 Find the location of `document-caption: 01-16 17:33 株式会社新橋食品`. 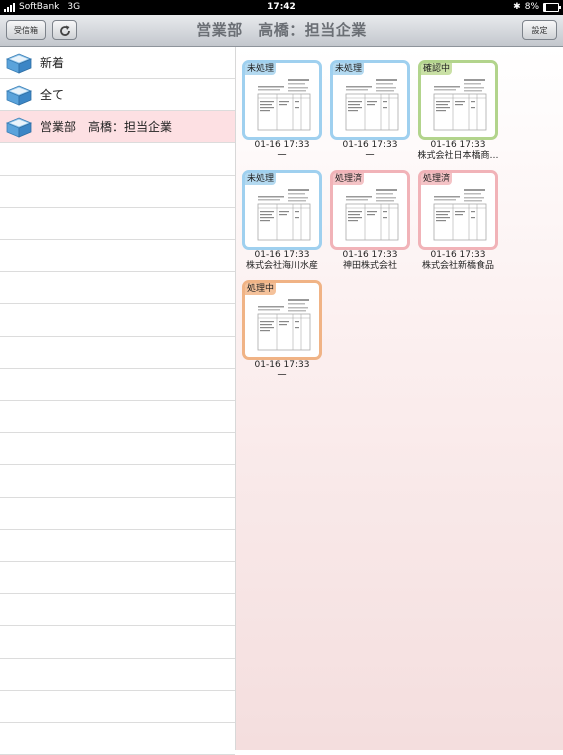

document-caption: 01-16 17:33 株式会社新橋食品 is located at coordinates (458, 261).